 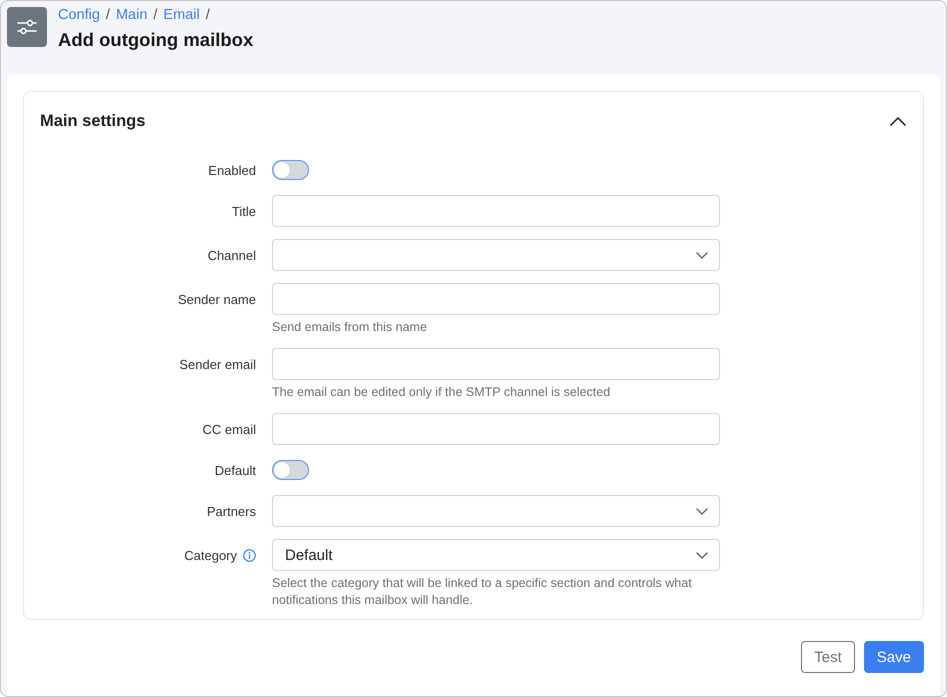 I want to click on breadcrumb-link: Config, so click(x=79, y=15).